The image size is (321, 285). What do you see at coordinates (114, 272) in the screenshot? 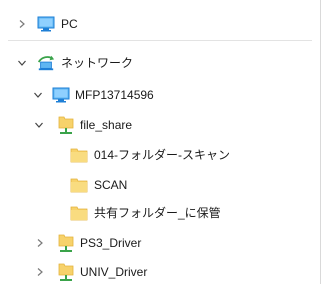
I see `tree-item-label: UNIV_Driver` at bounding box center [114, 272].